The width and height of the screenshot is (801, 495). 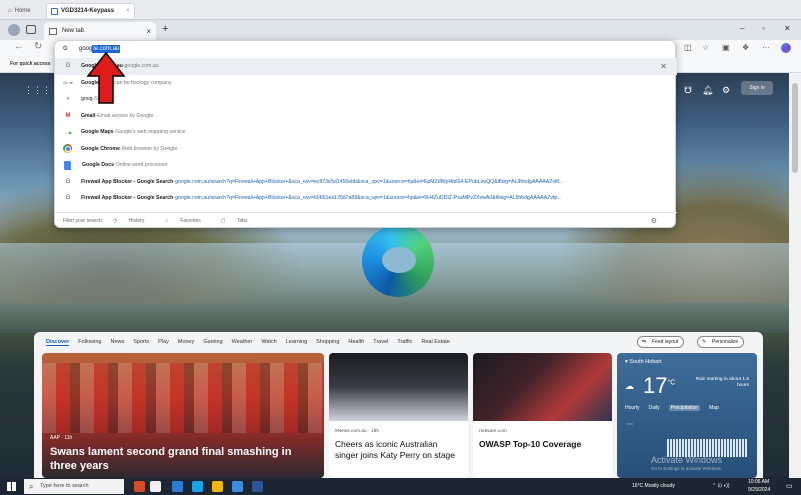 I want to click on feed-nav-news: News, so click(x=117, y=342).